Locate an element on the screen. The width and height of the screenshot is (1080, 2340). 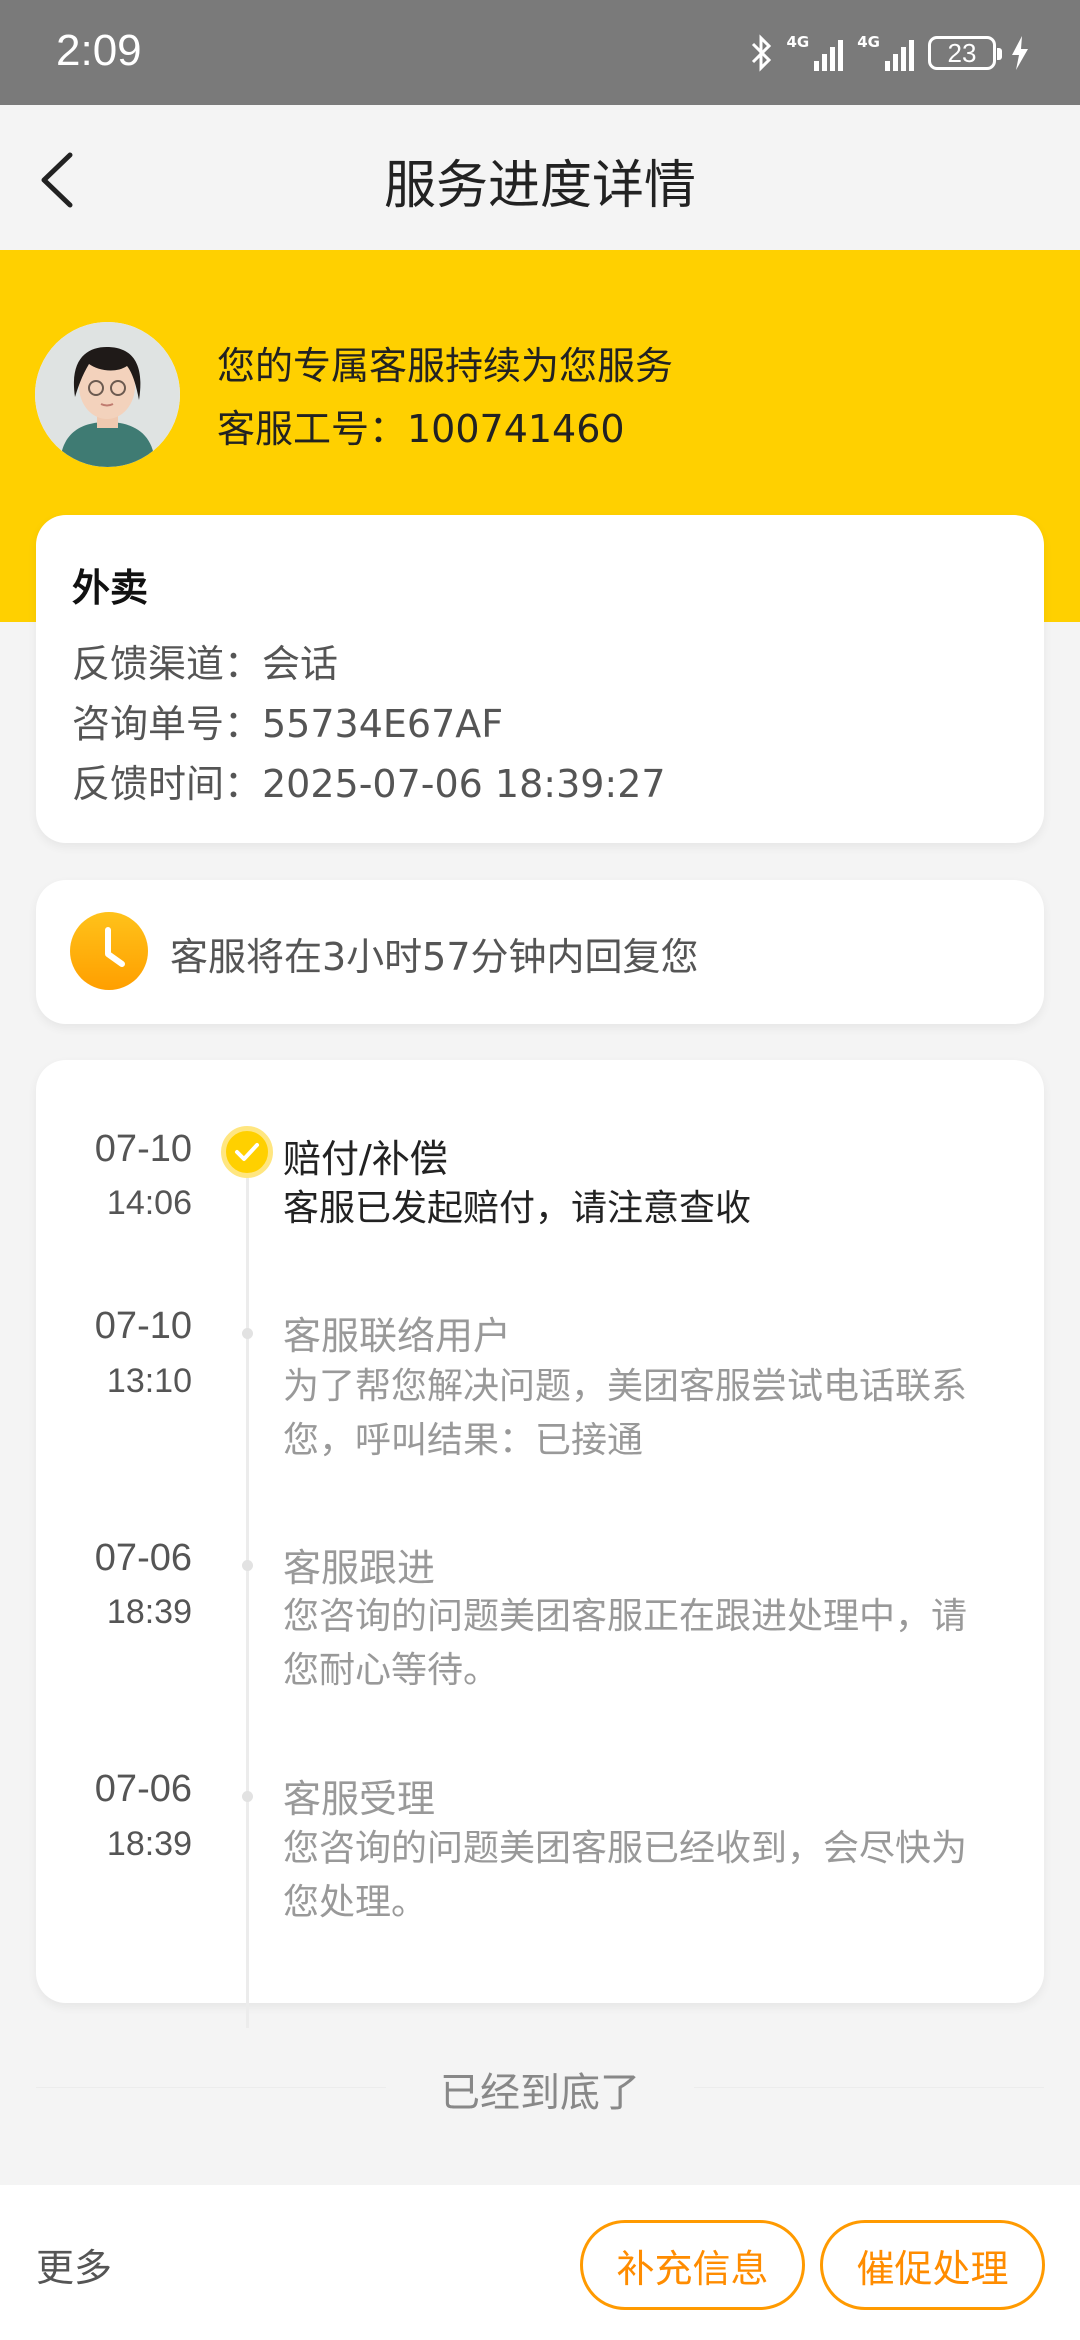
timeline-desc: 为了帮您解决问题，美团客服尝试电话联系您，呼叫结果：已接通 is located at coordinates (625, 1413).